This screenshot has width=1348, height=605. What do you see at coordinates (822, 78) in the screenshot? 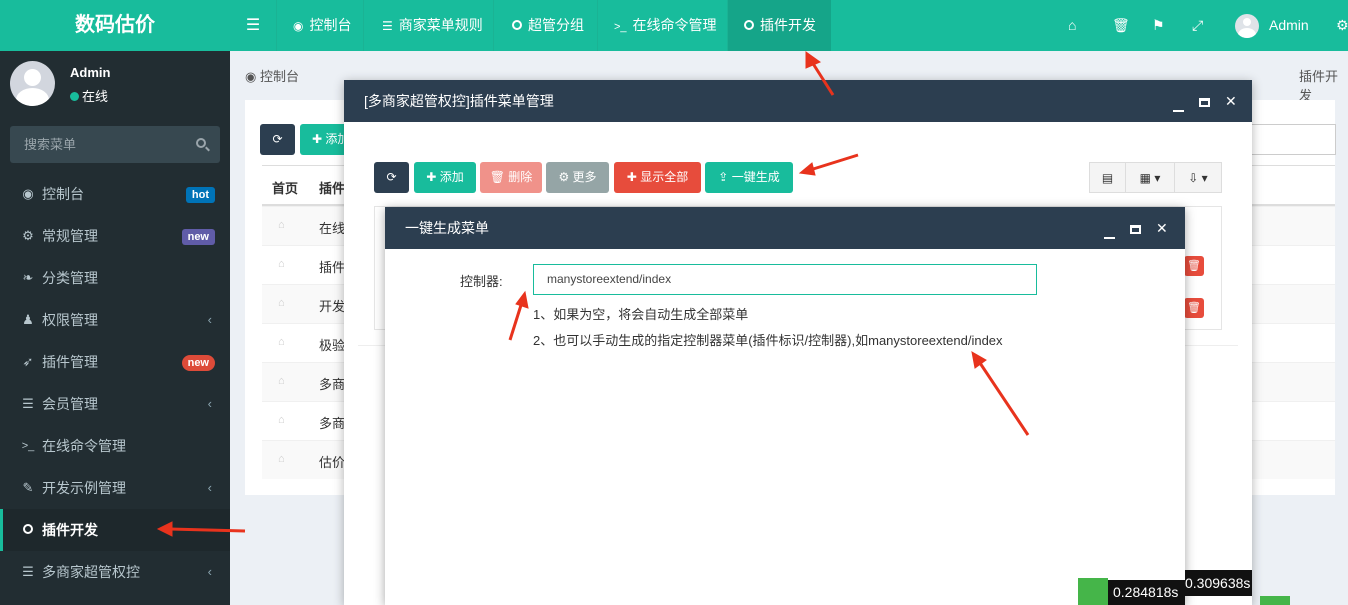
I see `arrow-to-tab` at bounding box center [822, 78].